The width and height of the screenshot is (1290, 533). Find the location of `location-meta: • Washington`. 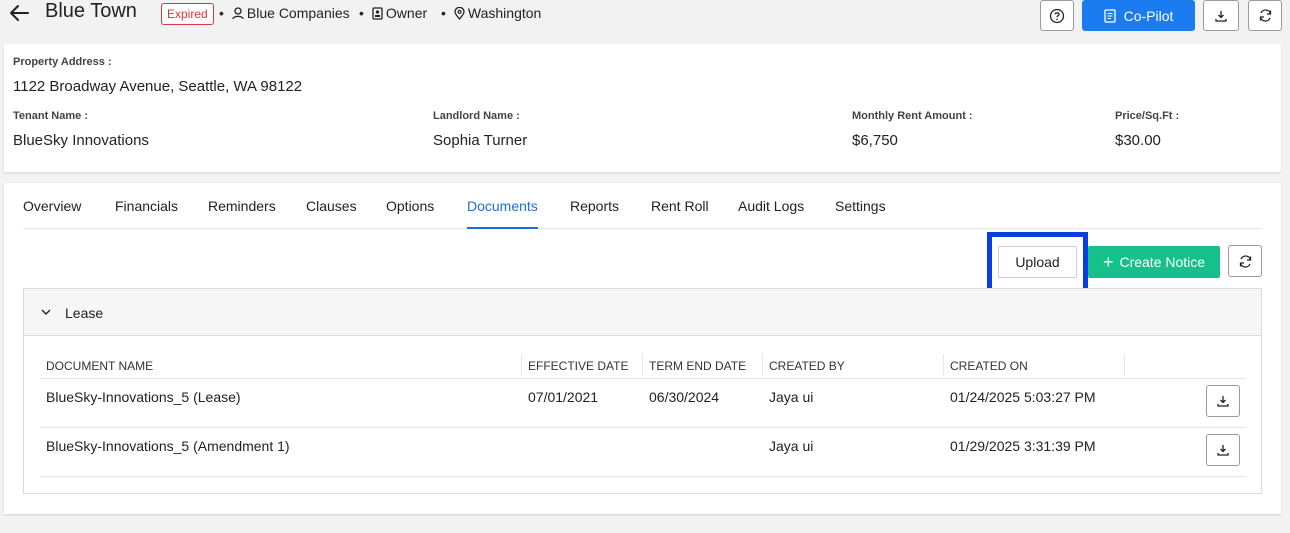

location-meta: • Washington is located at coordinates (491, 13).